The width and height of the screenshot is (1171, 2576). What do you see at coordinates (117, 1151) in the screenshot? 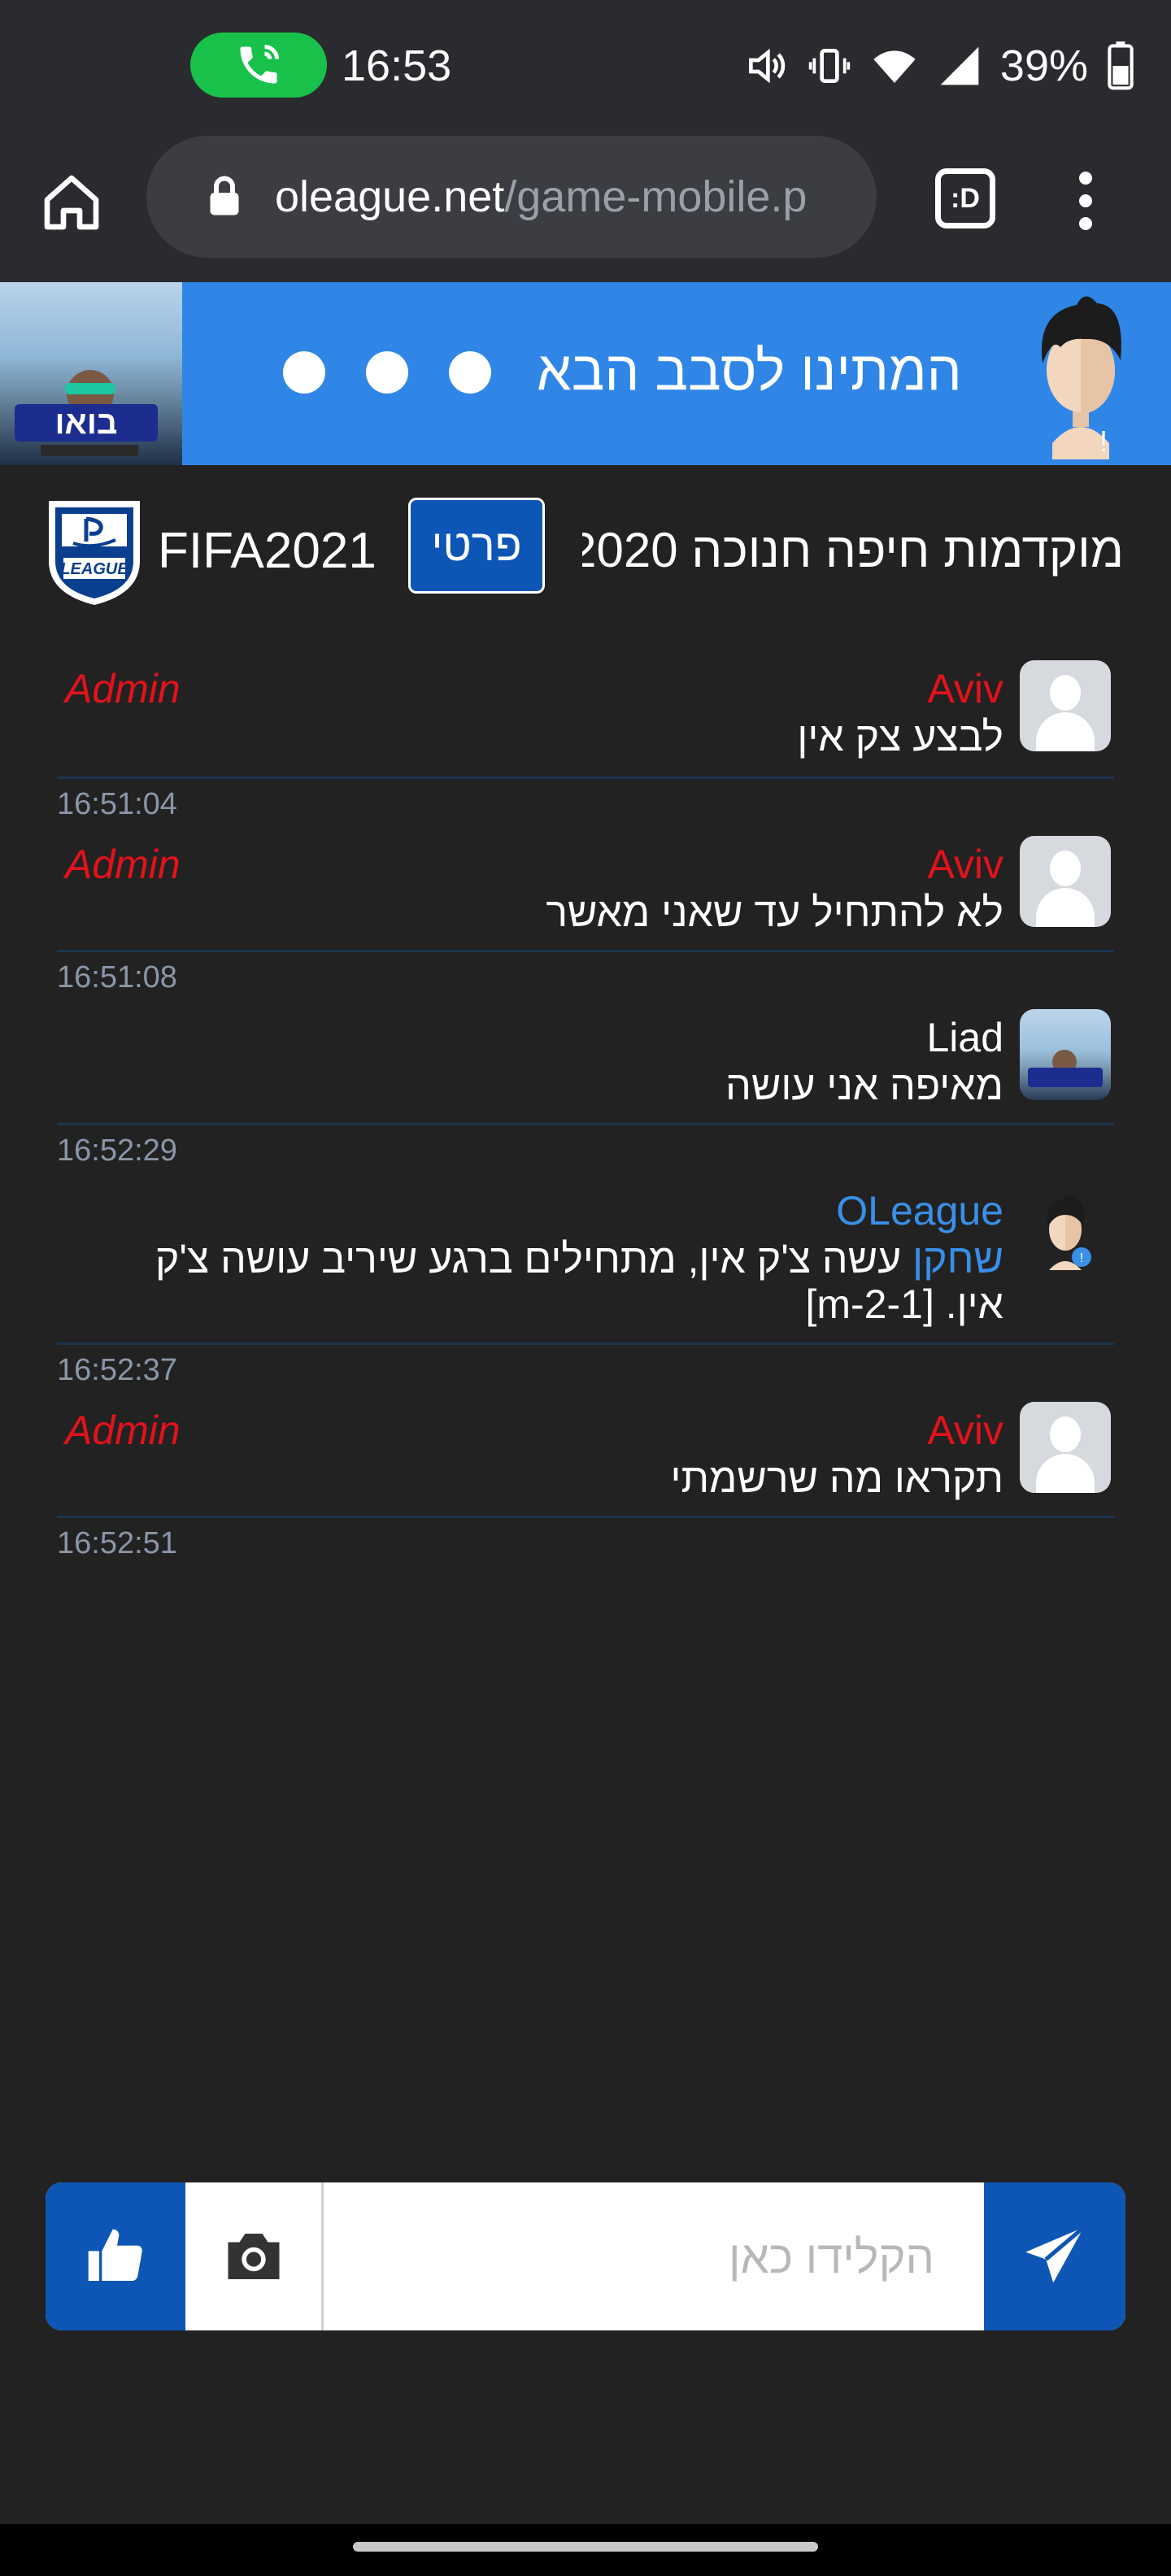
I see `message-timestamp: 16:52:29` at bounding box center [117, 1151].